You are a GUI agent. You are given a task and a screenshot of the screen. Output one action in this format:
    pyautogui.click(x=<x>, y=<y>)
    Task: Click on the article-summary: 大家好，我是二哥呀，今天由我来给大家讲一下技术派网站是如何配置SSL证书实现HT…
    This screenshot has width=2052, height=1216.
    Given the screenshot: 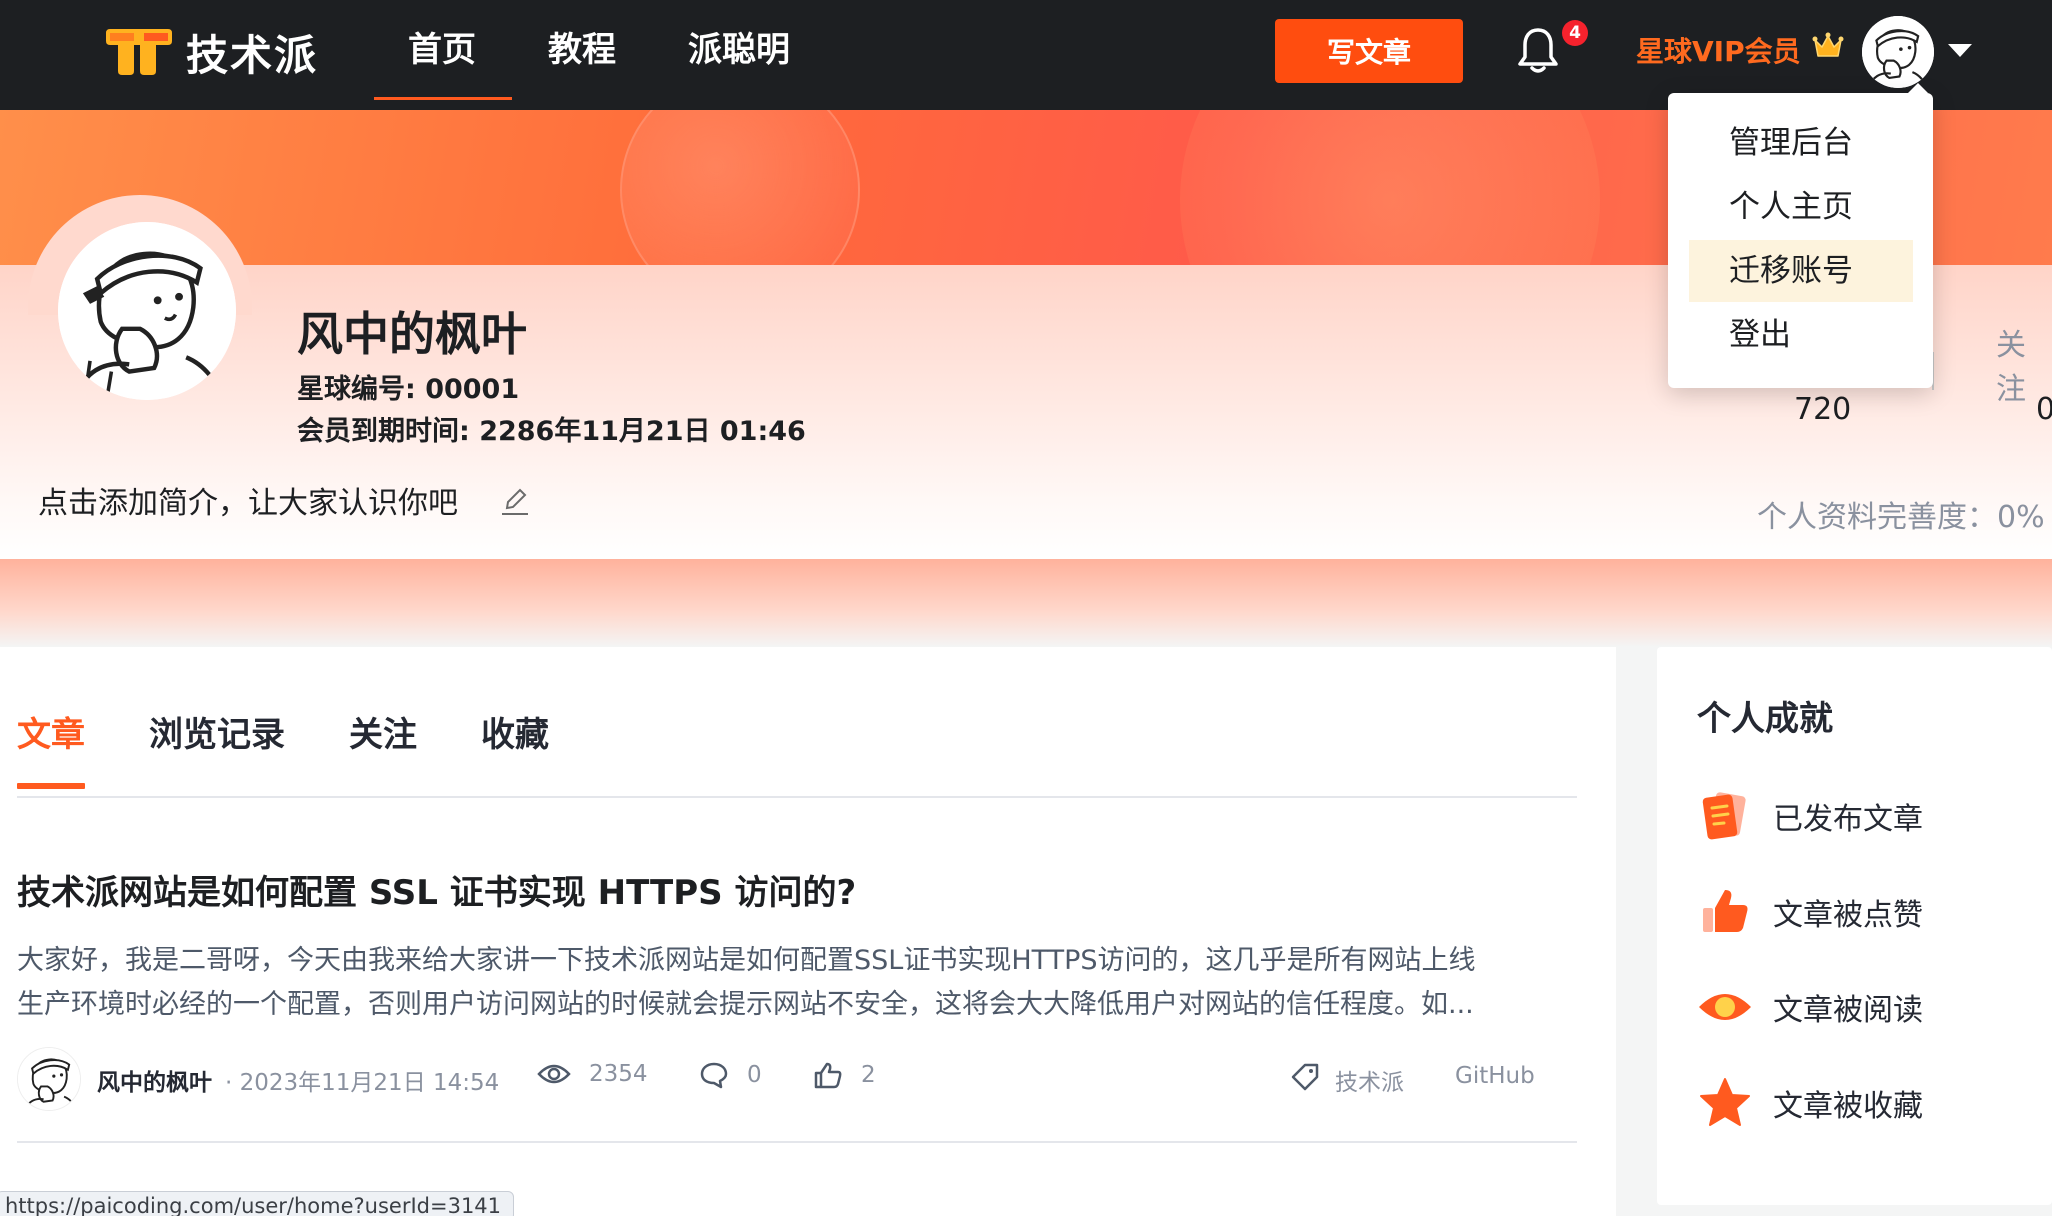 What is the action you would take?
    pyautogui.click(x=787, y=983)
    